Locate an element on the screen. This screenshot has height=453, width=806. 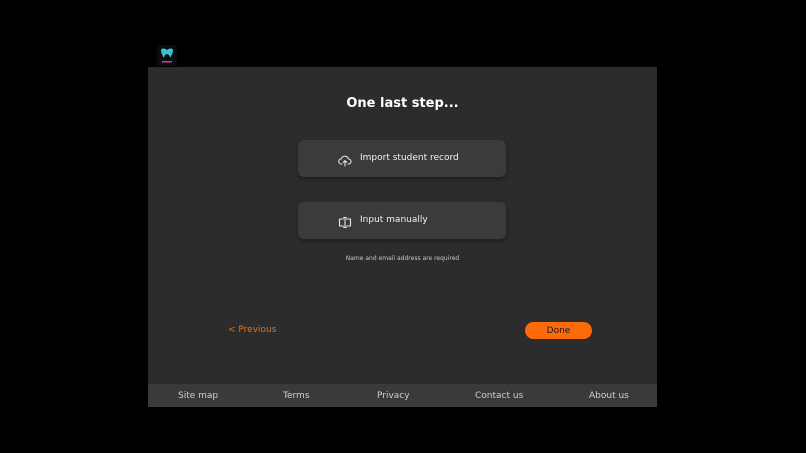
previous-button: < Previous is located at coordinates (252, 330).